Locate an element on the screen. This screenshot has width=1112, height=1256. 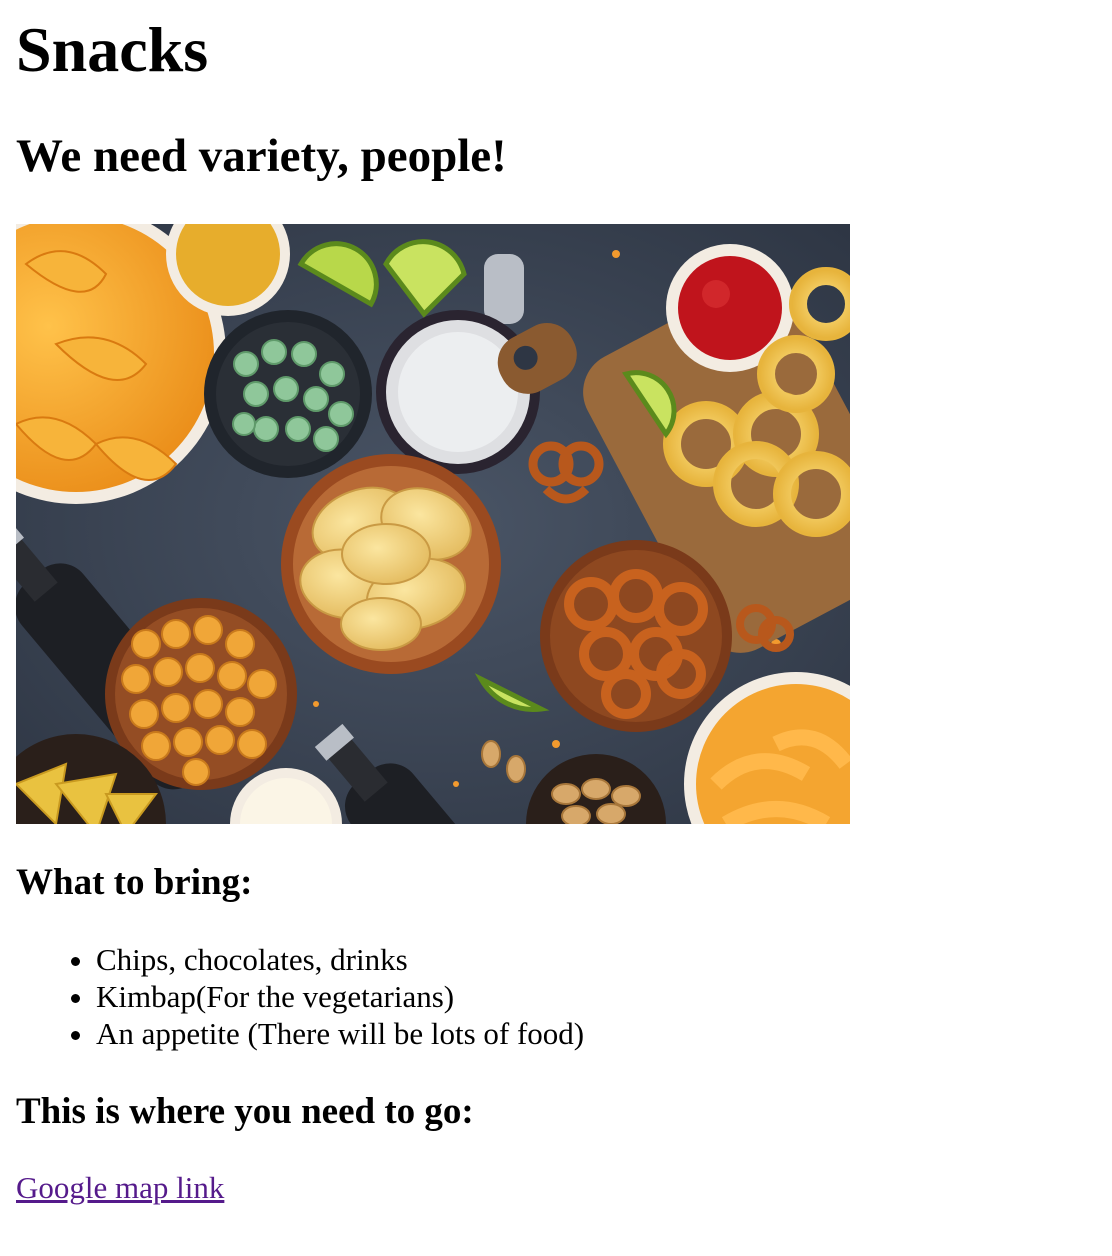
google-map-link: Google map link is located at coordinates (120, 1188).